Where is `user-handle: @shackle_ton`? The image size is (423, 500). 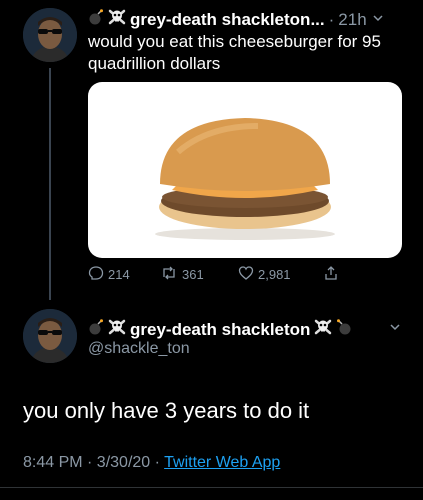 user-handle: @shackle_ton is located at coordinates (139, 349).